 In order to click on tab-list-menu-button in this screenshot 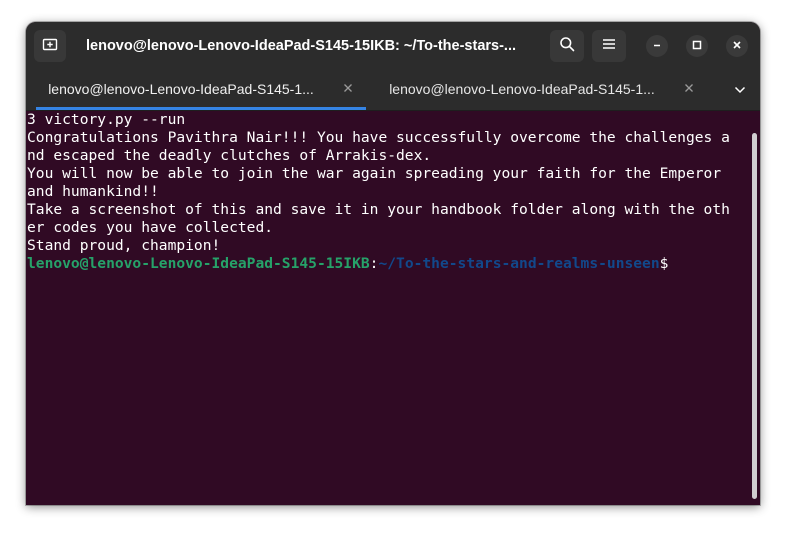, I will do `click(740, 90)`.